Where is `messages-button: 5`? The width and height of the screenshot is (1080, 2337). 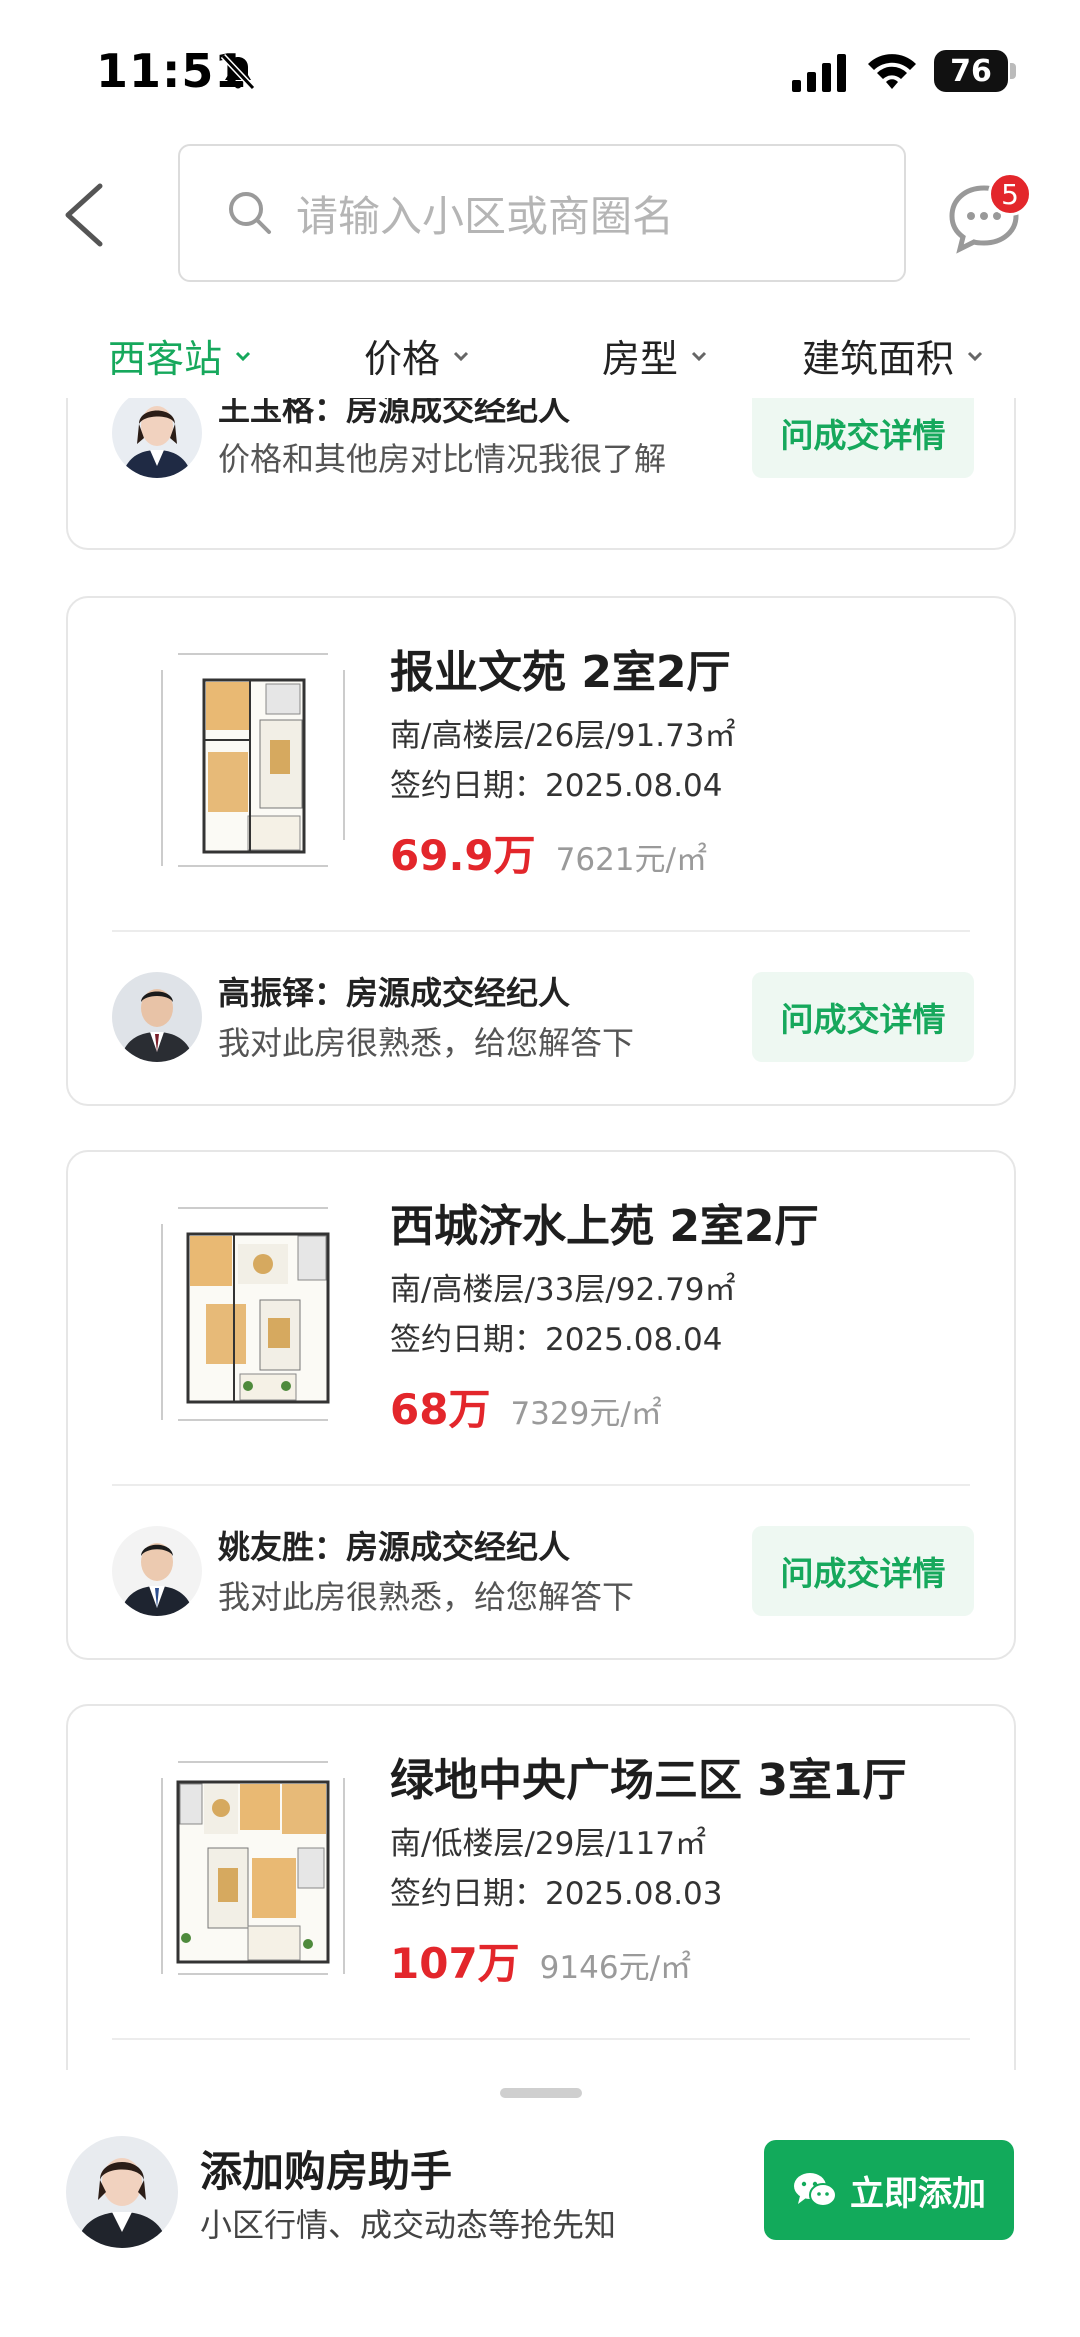
messages-button: 5 is located at coordinates (989, 213).